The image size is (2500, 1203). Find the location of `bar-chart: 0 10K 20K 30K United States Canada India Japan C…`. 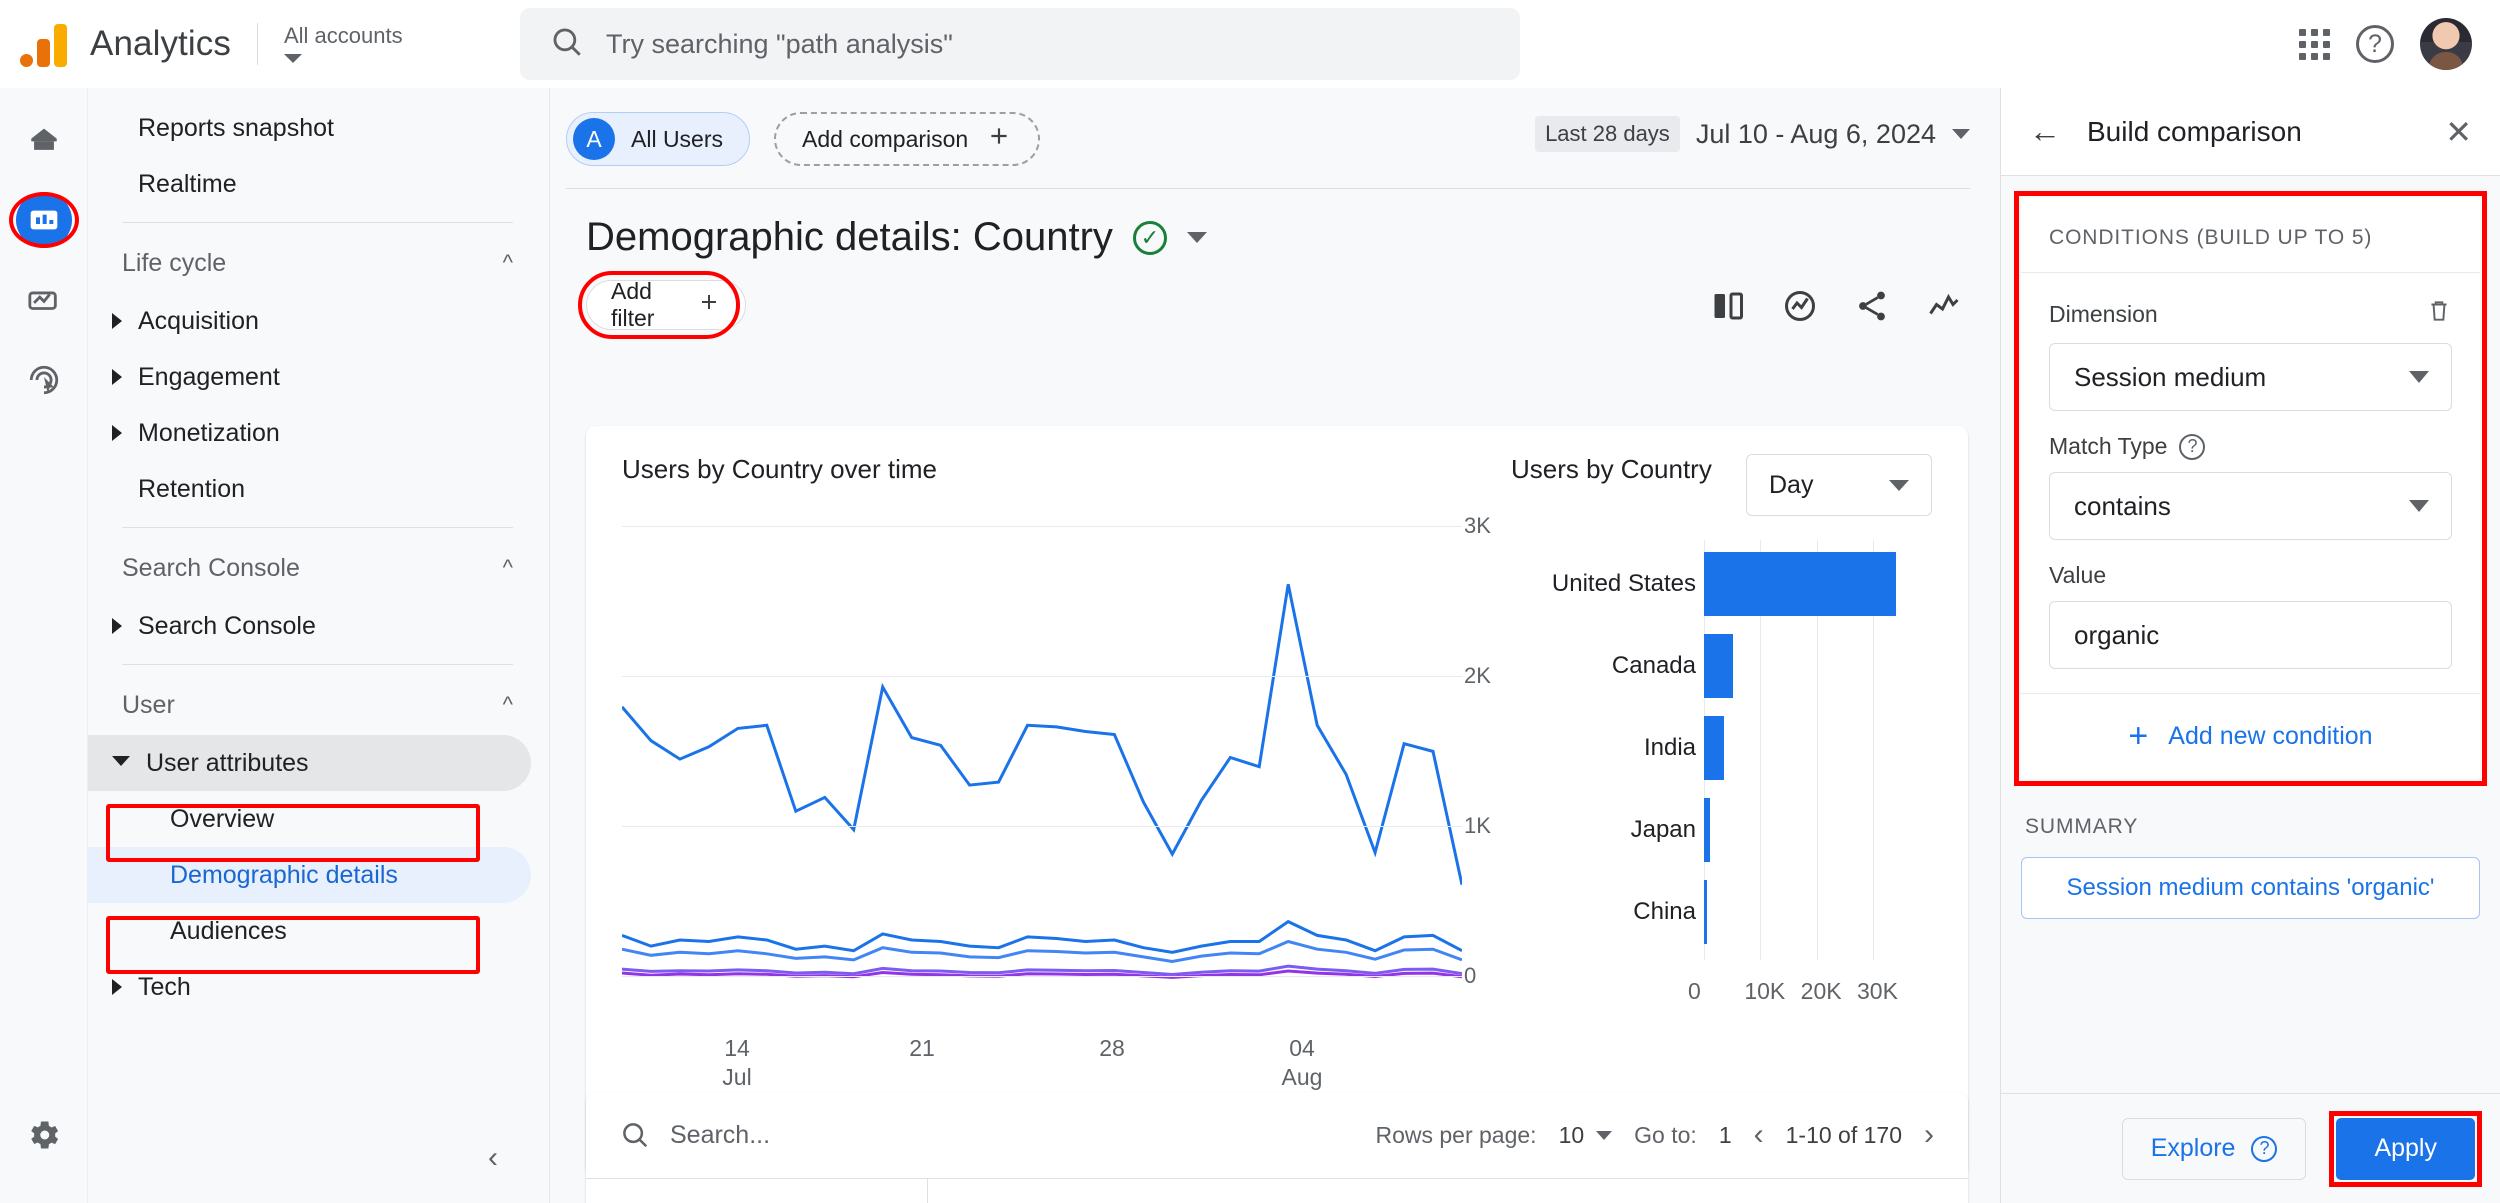

bar-chart: 0 10K 20K 30K United States Canada India Japan C… is located at coordinates (1706, 786).